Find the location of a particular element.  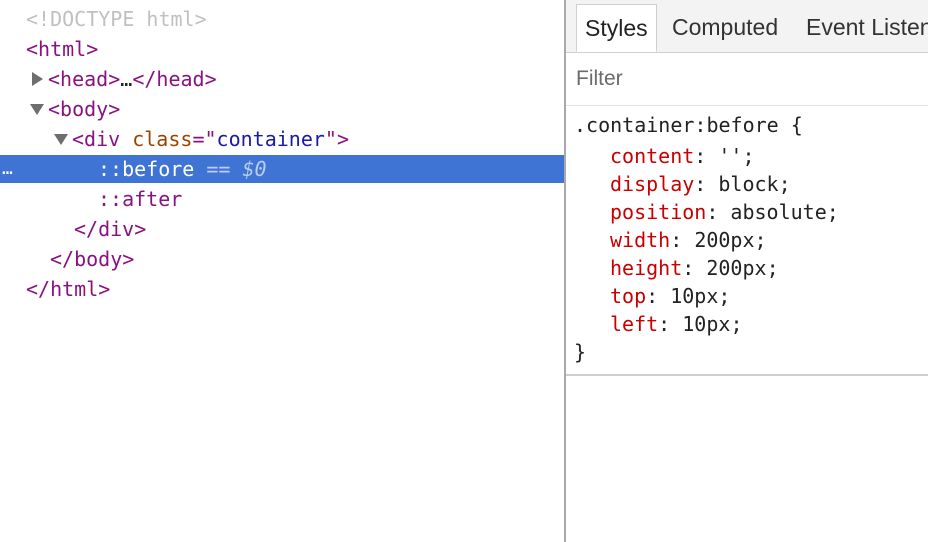

tab-computed: Computed is located at coordinates (725, 27).